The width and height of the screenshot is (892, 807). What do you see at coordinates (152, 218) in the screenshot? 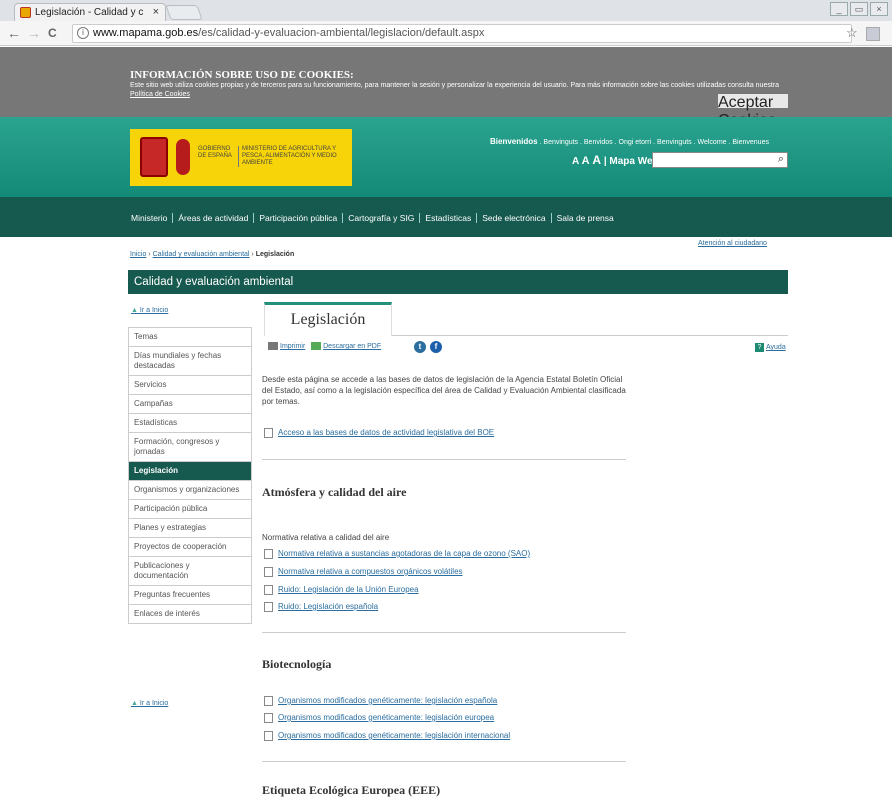
I see `nav-ministerio: Ministerio` at bounding box center [152, 218].